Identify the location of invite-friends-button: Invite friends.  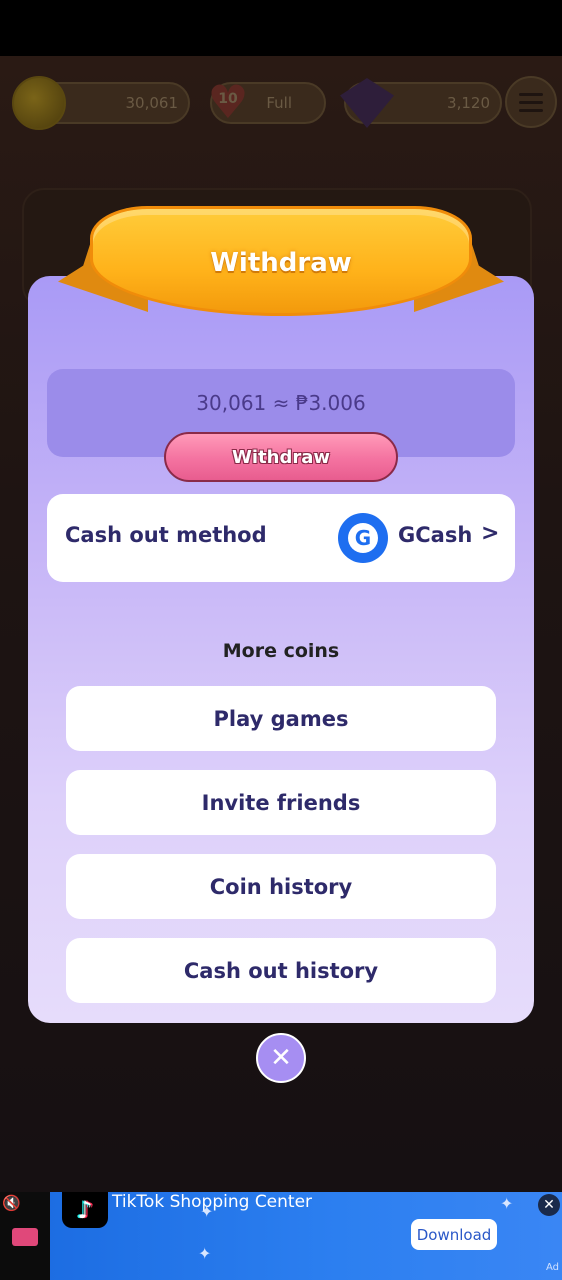
(281, 802).